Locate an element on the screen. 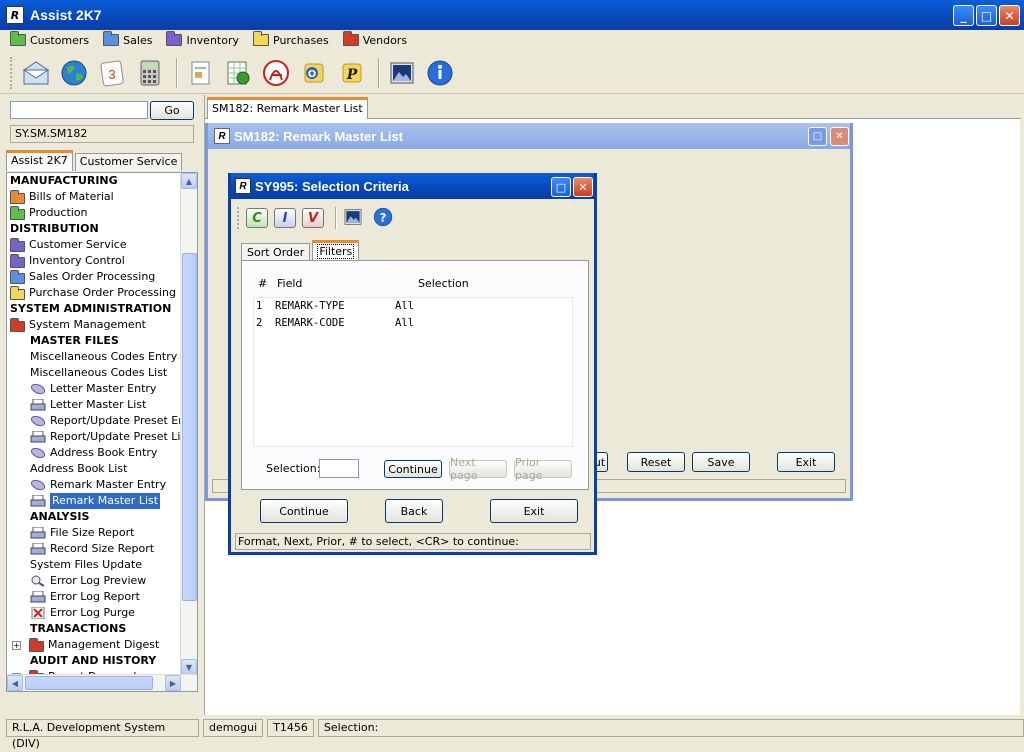 This screenshot has height=752, width=1024. tree-item: Sales Order Processing is located at coordinates (94, 277).